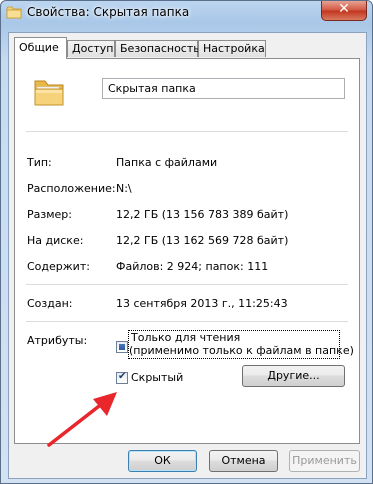 The width and height of the screenshot is (373, 484). What do you see at coordinates (122, 347) in the screenshot?
I see `readonly-checkbox` at bounding box center [122, 347].